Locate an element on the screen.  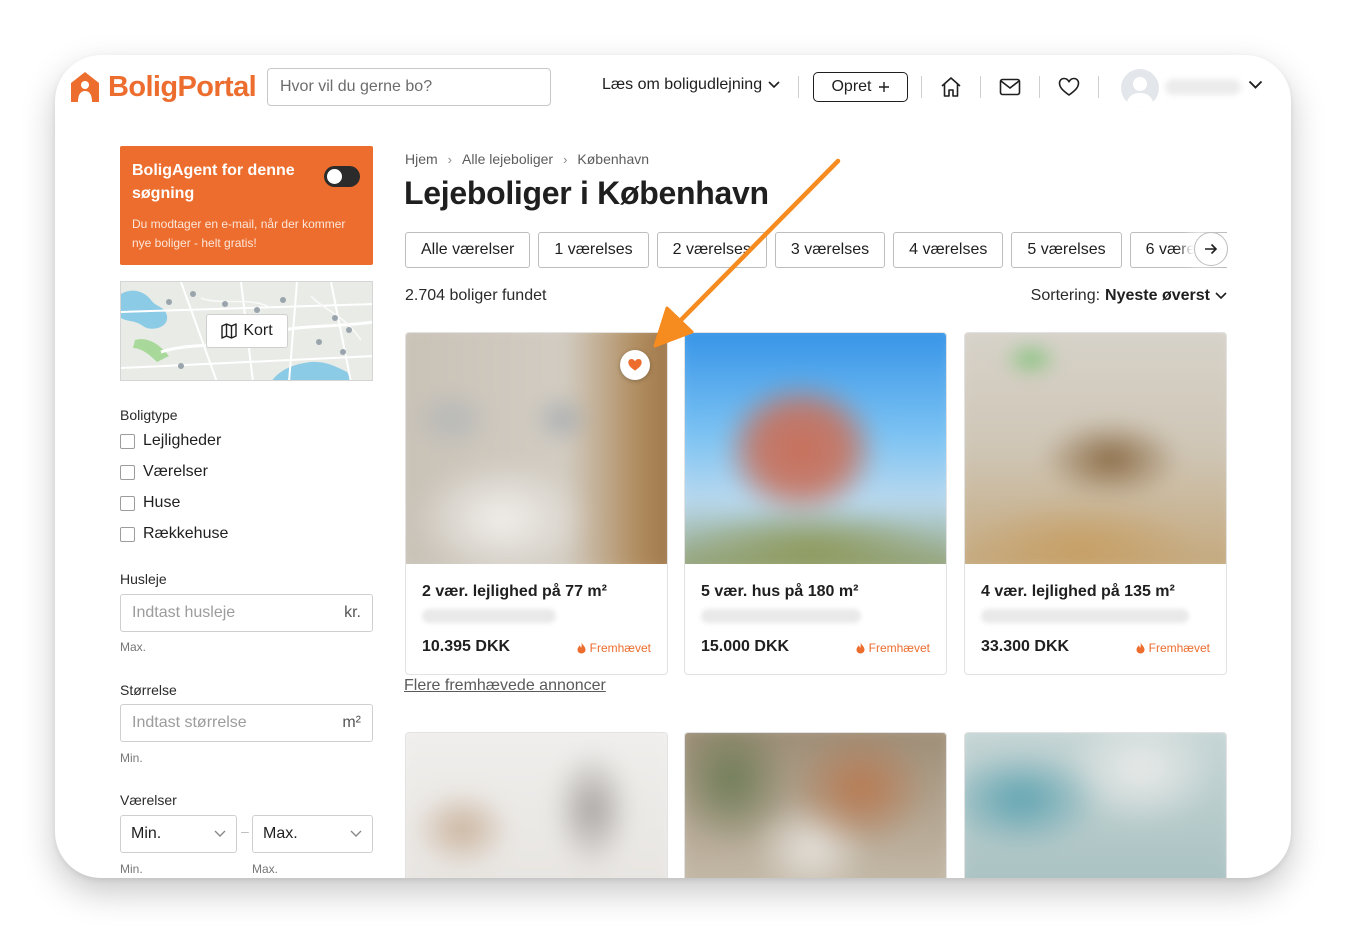
page-title: Lejeboliger i København is located at coordinates (586, 193).